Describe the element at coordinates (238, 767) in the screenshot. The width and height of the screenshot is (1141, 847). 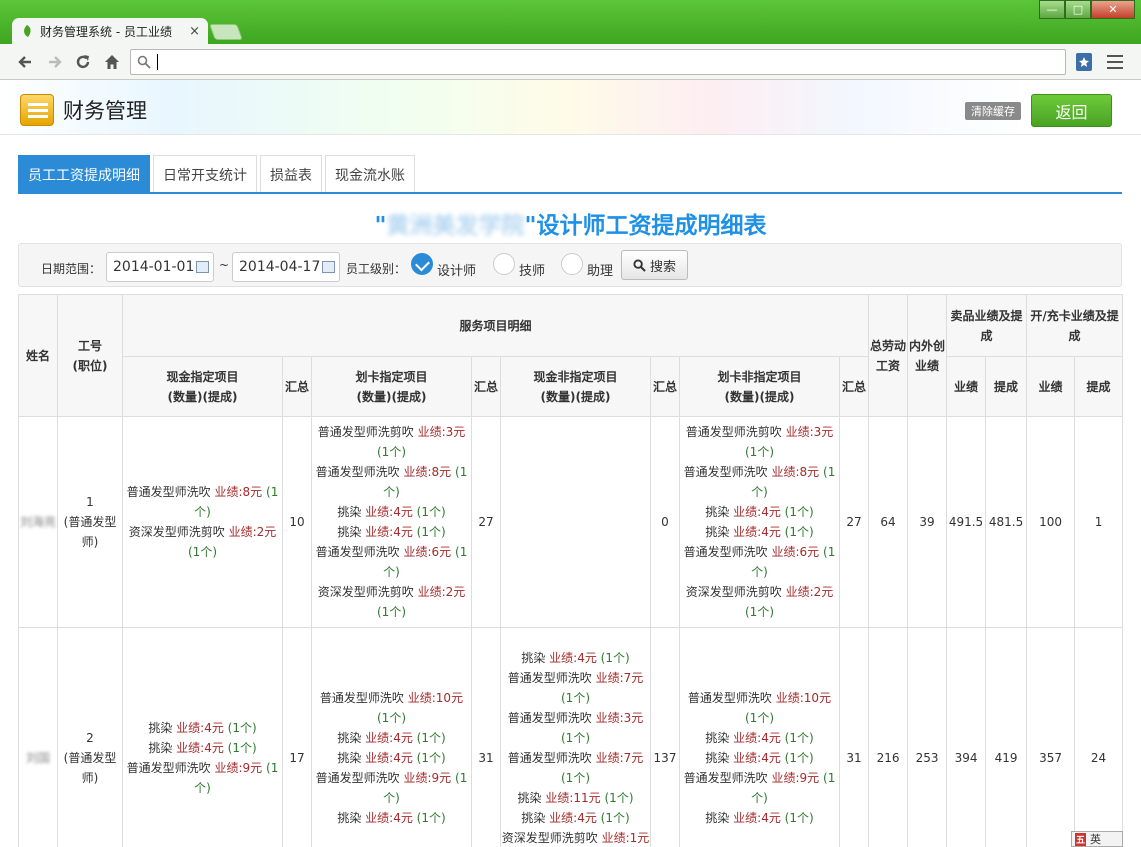
I see `service-item-perf: 业绩:9元` at that location.